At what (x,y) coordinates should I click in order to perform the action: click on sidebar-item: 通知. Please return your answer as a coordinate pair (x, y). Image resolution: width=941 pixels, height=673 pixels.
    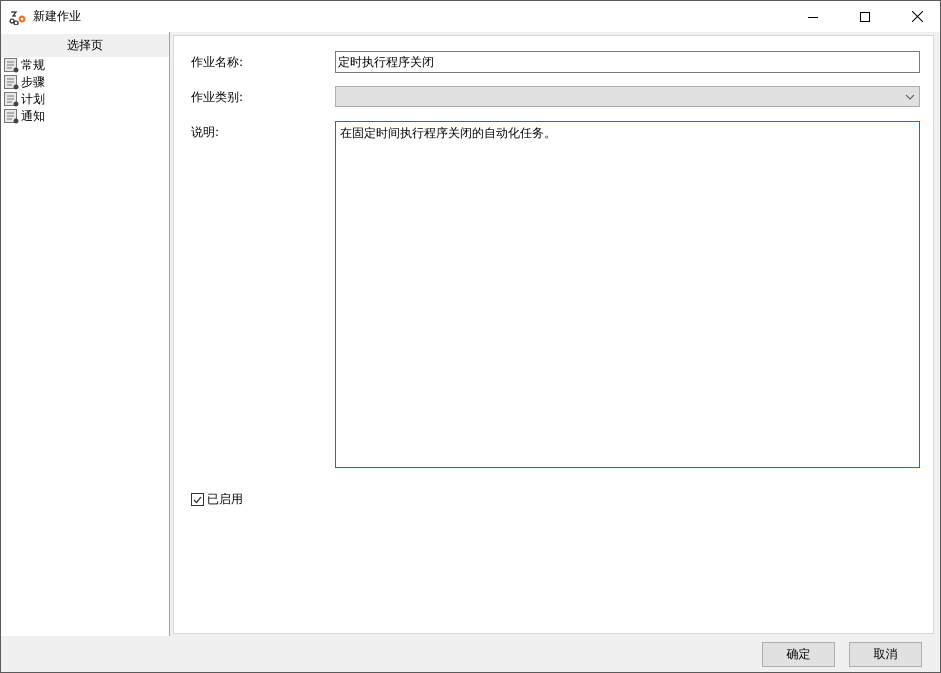
    Looking at the image, I should click on (85, 116).